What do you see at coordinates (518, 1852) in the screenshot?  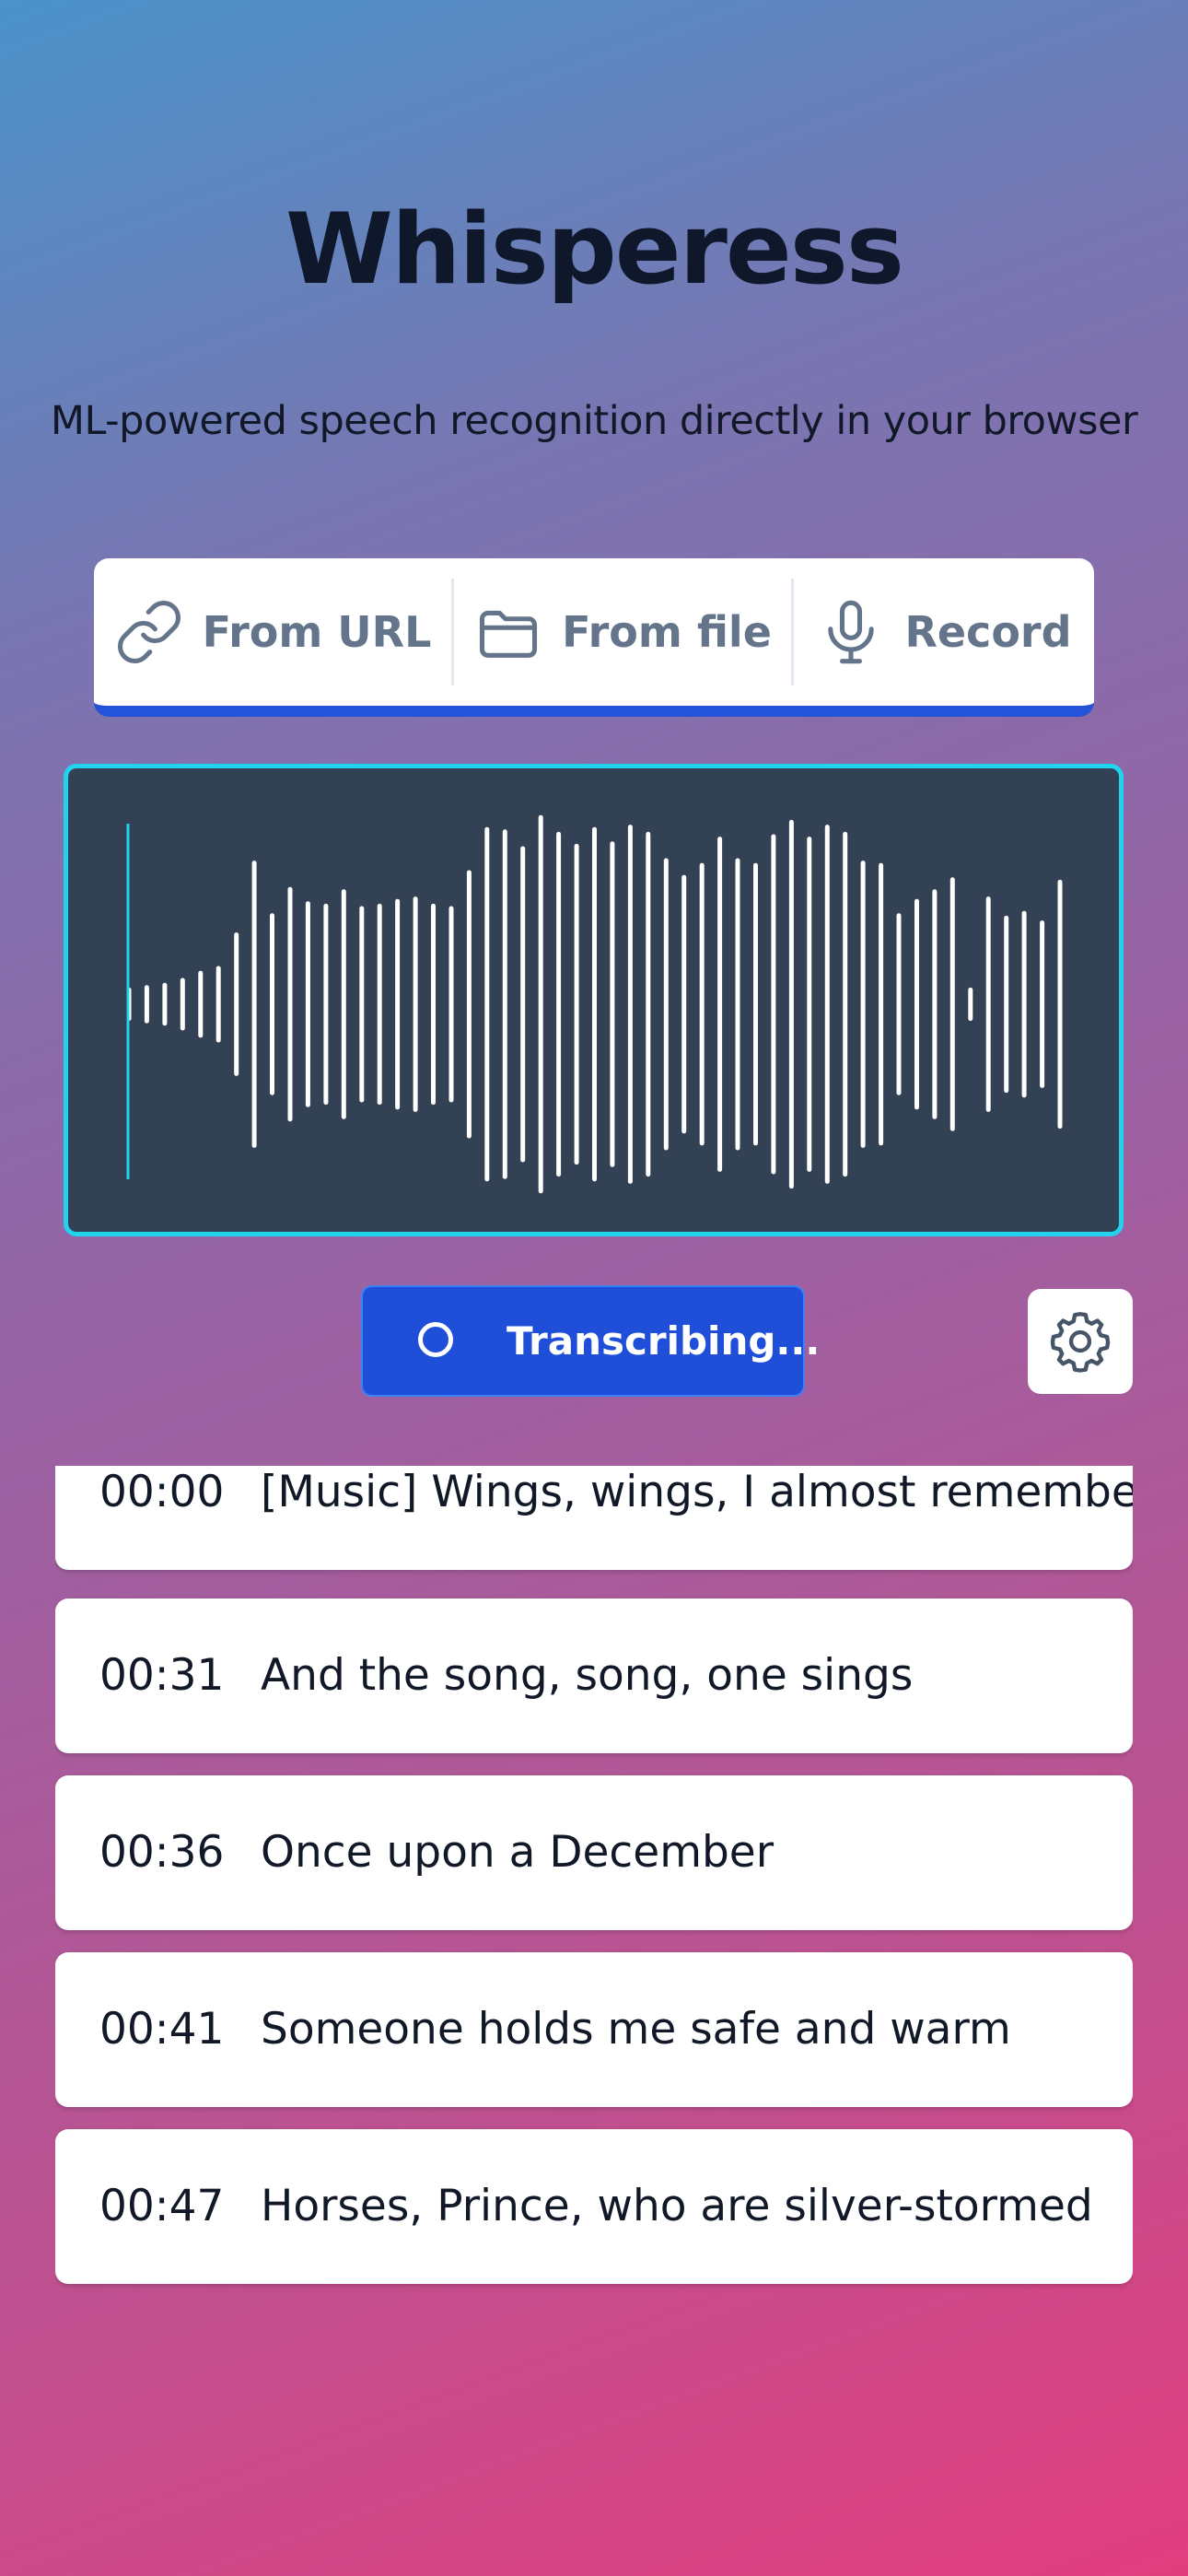 I see `segment-text: Once upon a December` at bounding box center [518, 1852].